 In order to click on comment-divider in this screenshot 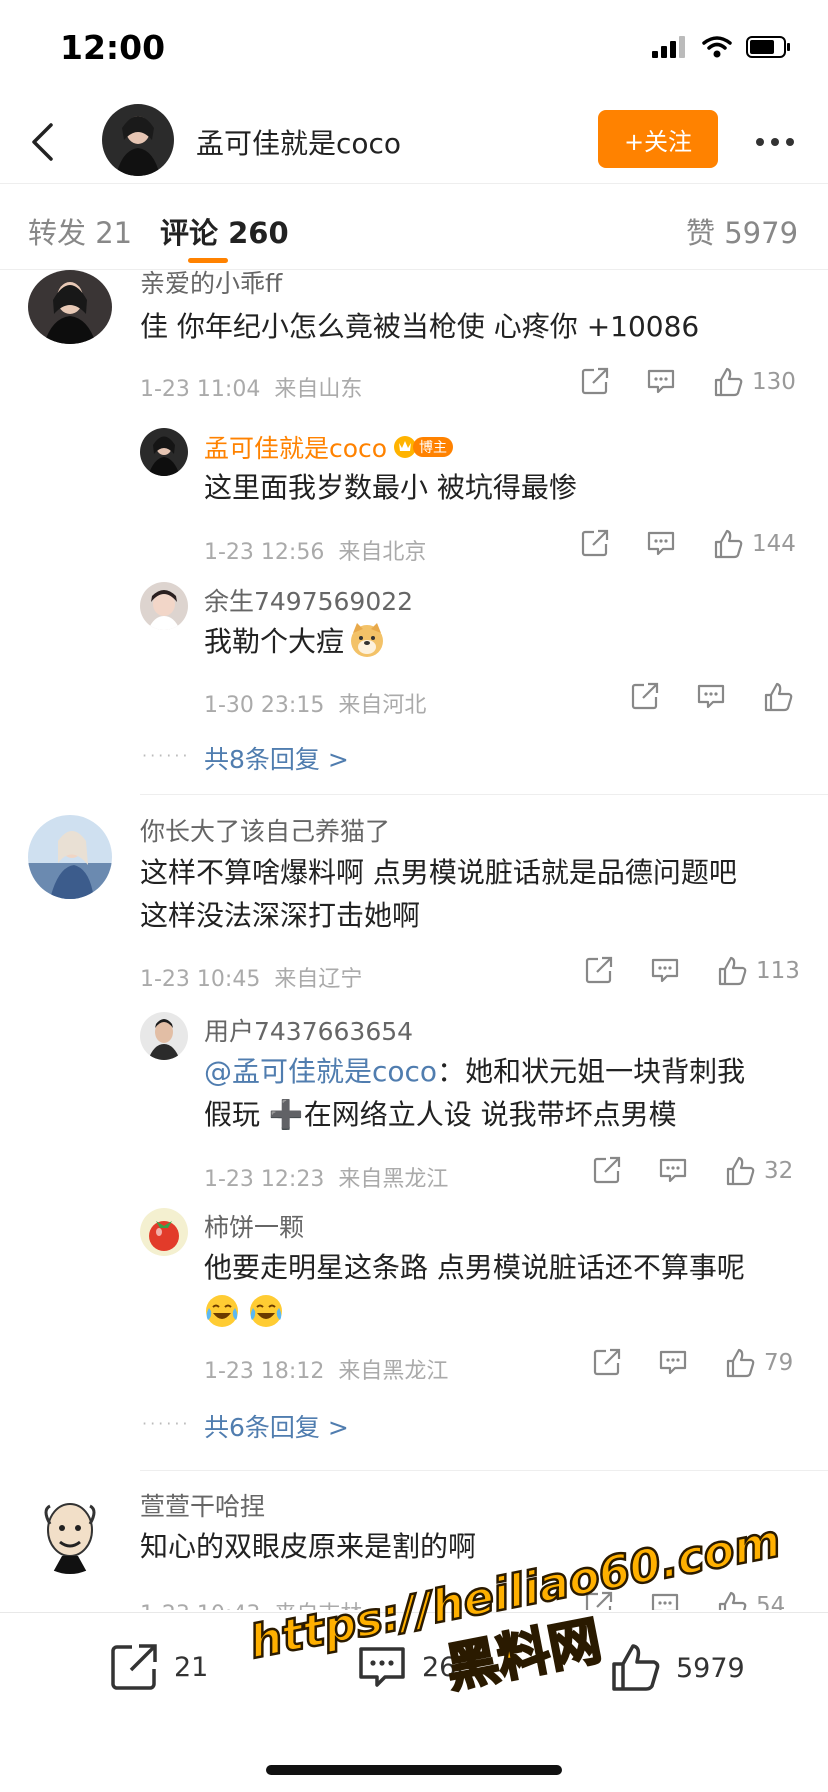, I will do `click(484, 1470)`.